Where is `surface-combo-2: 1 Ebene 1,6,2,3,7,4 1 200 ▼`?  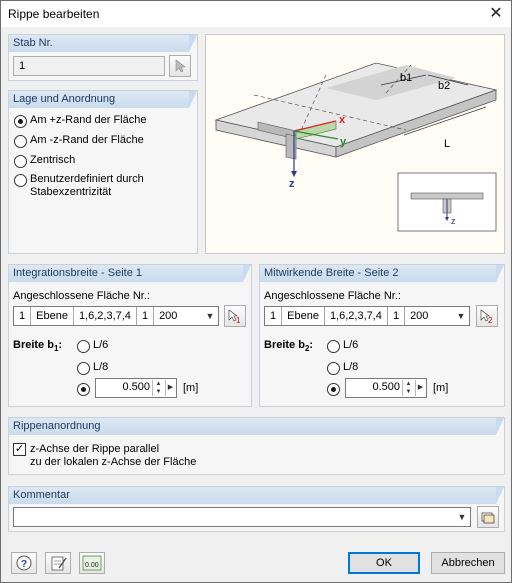 surface-combo-2: 1 Ebene 1,6,2,3,7,4 1 200 ▼ is located at coordinates (367, 316).